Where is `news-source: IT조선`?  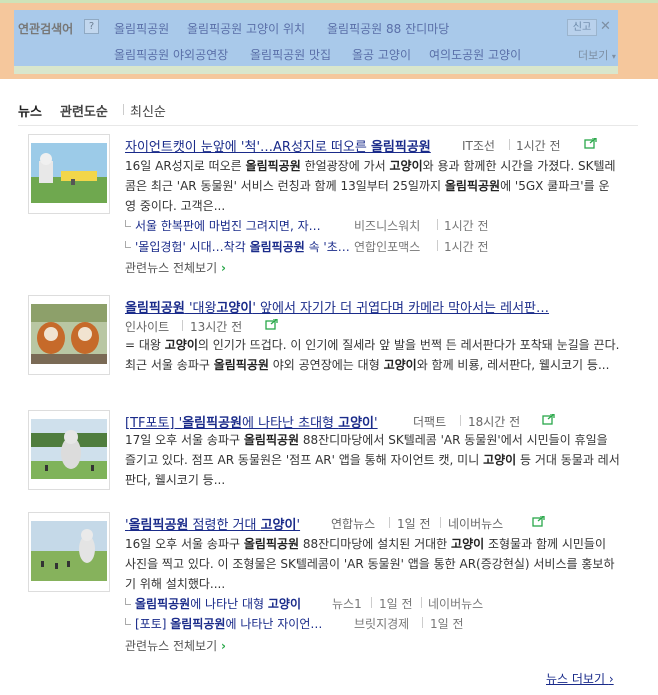 news-source: IT조선 is located at coordinates (478, 145).